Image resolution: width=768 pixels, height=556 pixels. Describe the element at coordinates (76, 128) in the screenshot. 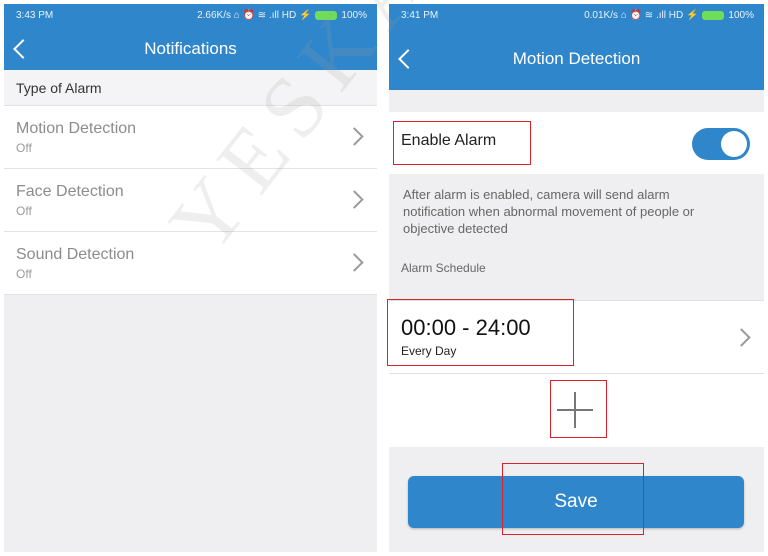

I see `item-name: Motion Detection` at that location.